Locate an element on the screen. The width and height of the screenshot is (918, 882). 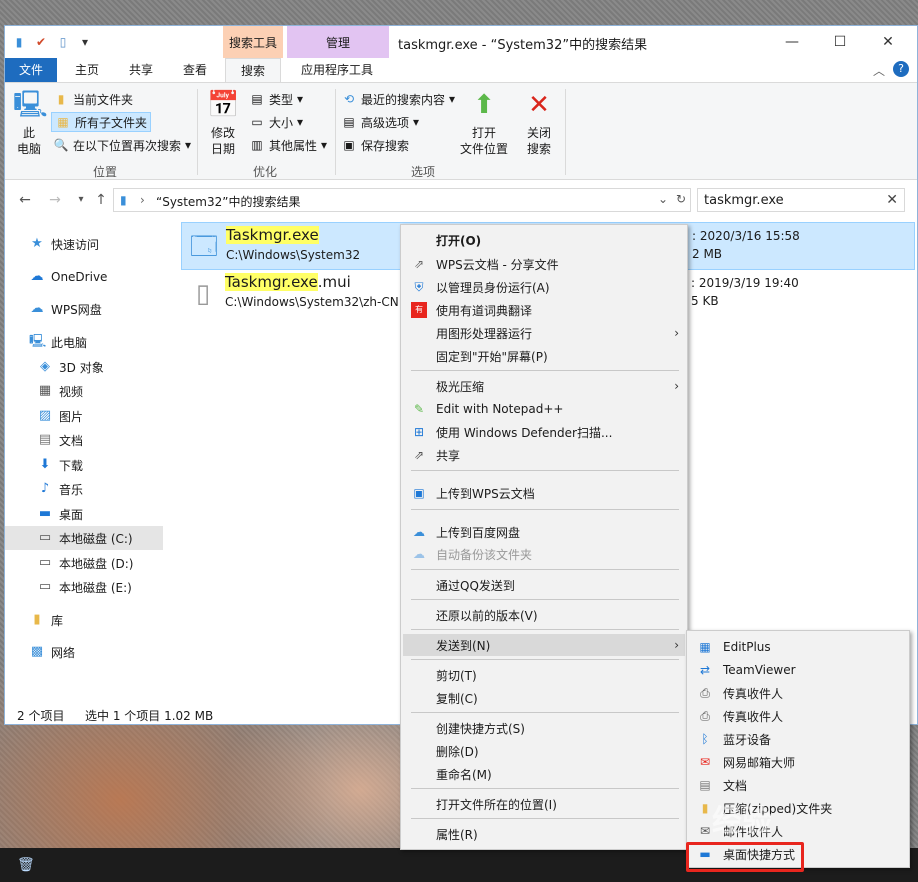
new-folder-icon: ▯ is located at coordinates (63, 42).